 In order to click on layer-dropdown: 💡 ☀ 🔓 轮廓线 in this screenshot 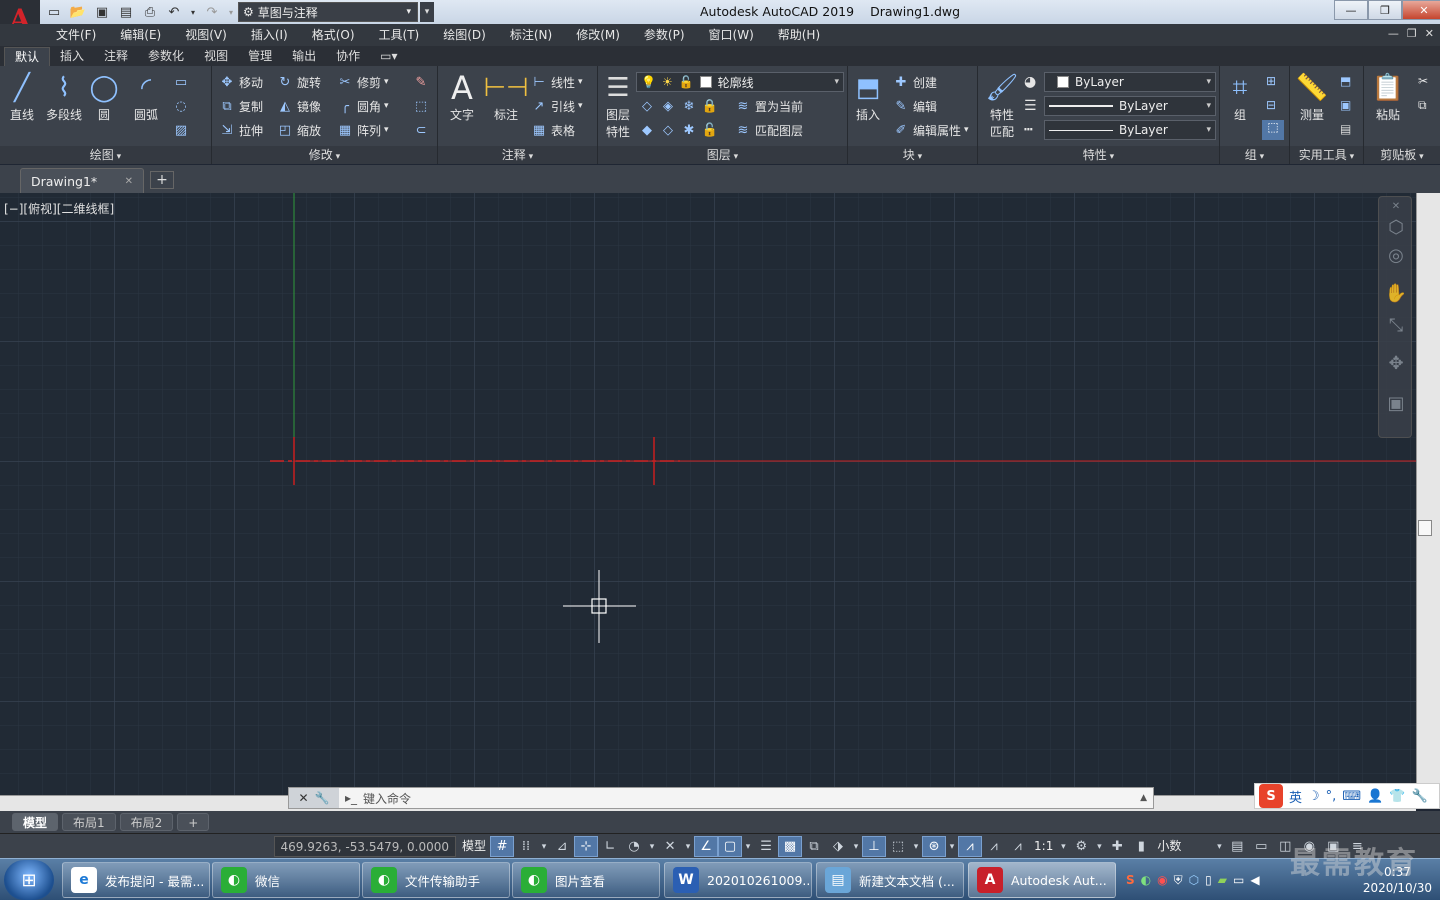, I will do `click(740, 82)`.